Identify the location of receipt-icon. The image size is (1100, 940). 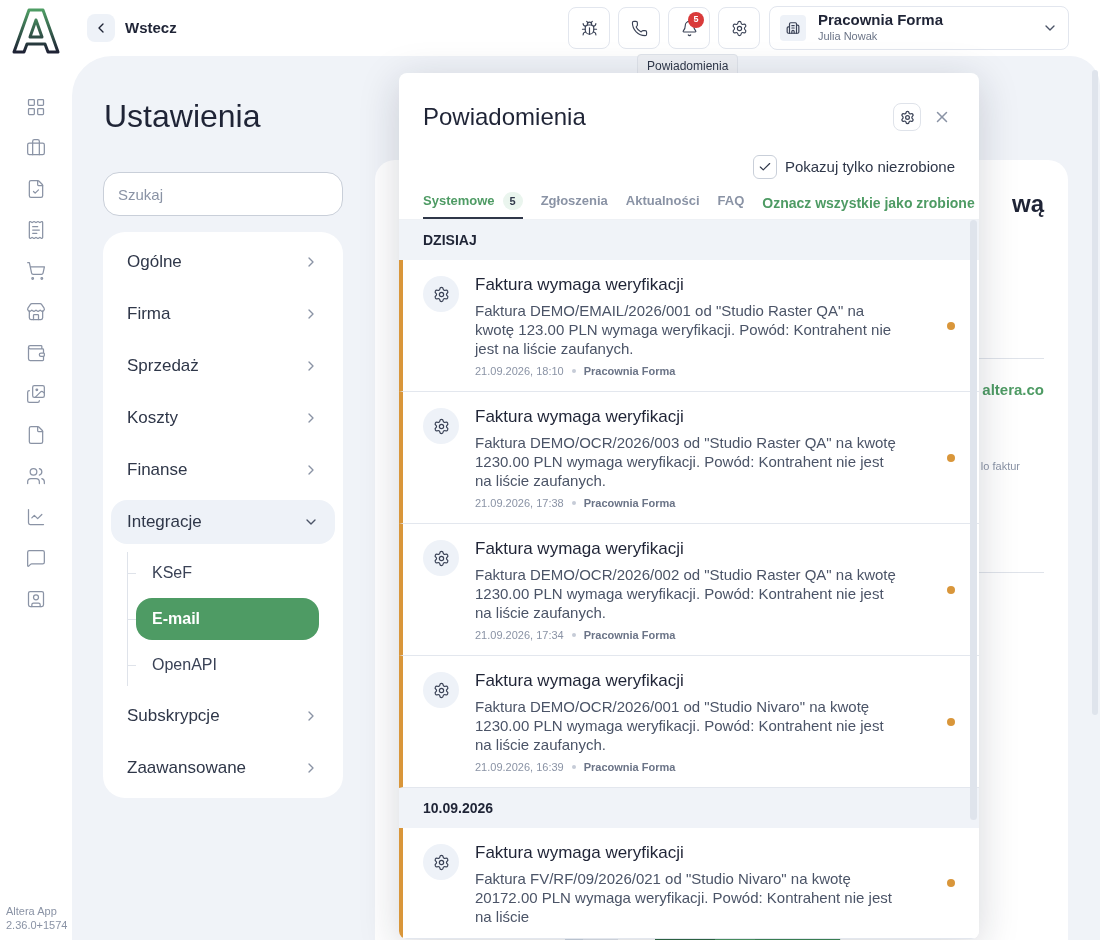
(36, 229).